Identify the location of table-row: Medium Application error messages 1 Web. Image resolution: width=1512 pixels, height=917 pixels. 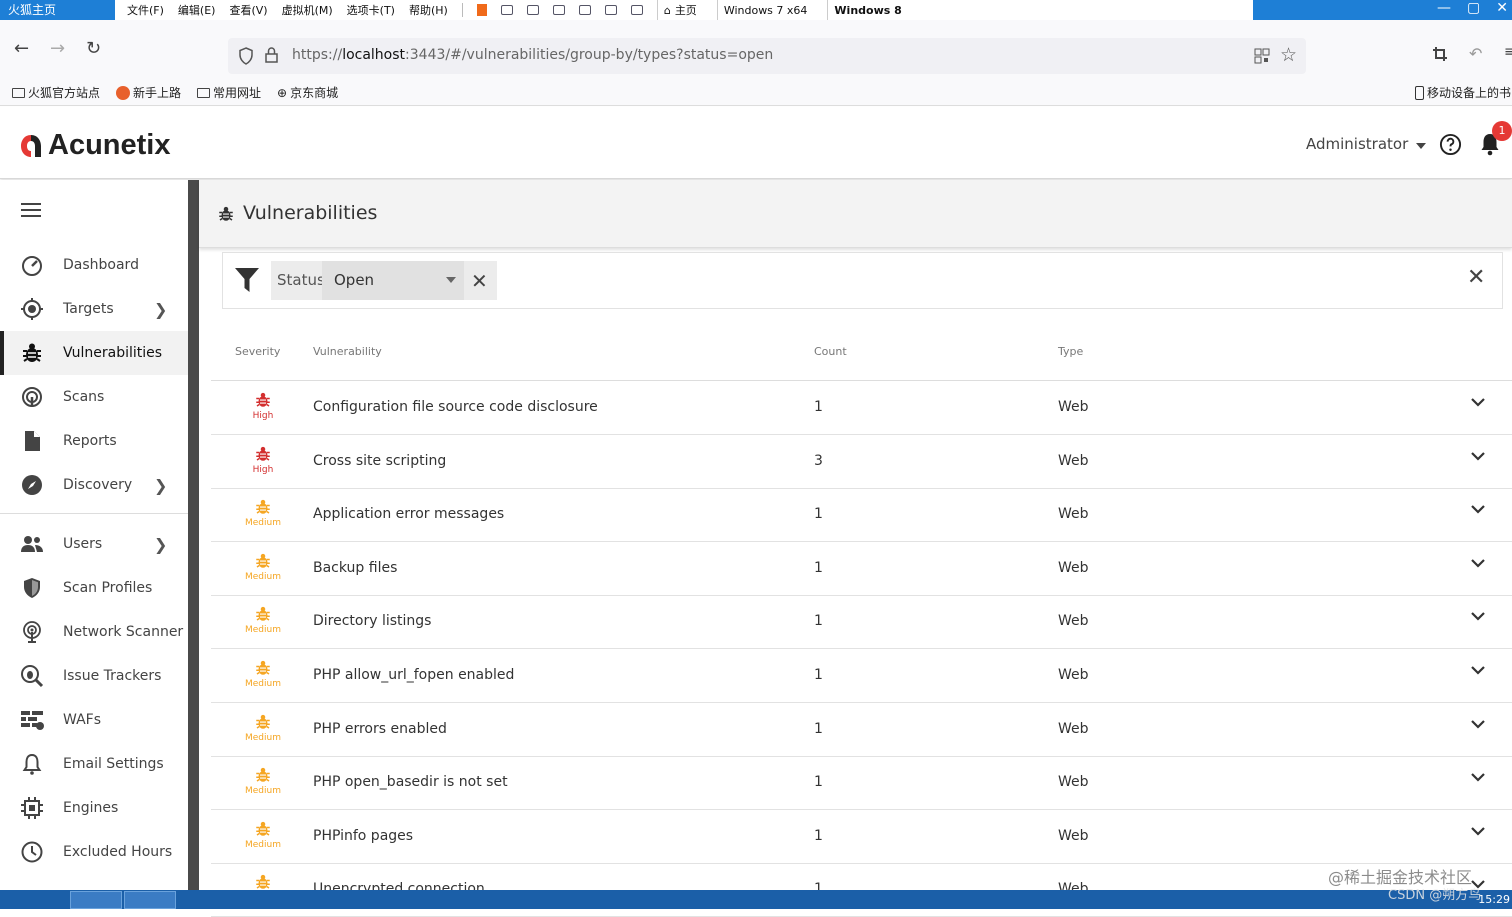
(861, 515).